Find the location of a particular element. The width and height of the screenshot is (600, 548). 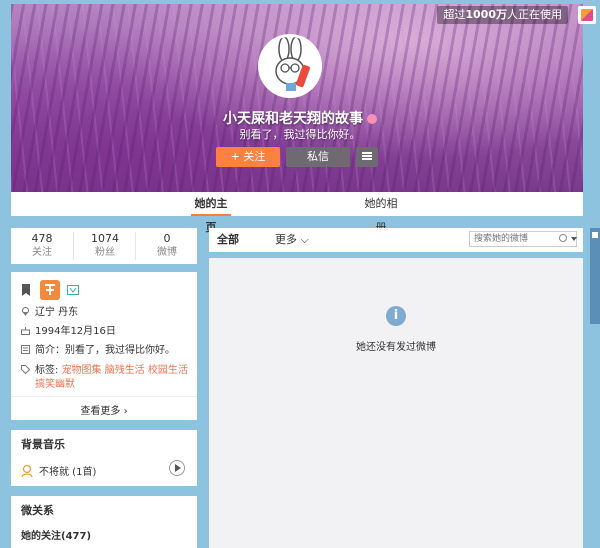

stat-following: 478 关注 is located at coordinates (42, 246).